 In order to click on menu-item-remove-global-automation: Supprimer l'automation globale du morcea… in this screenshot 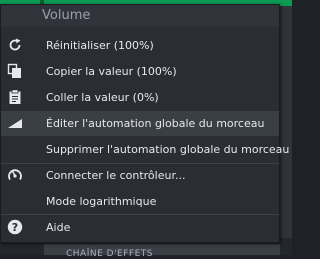, I will do `click(145, 149)`.